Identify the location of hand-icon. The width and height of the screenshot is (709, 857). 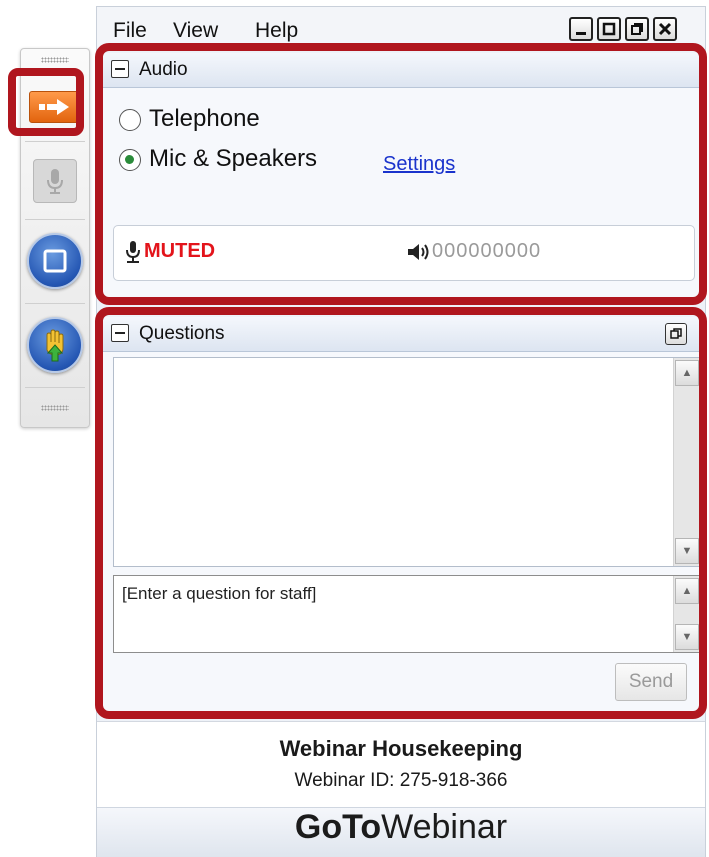
(55, 345).